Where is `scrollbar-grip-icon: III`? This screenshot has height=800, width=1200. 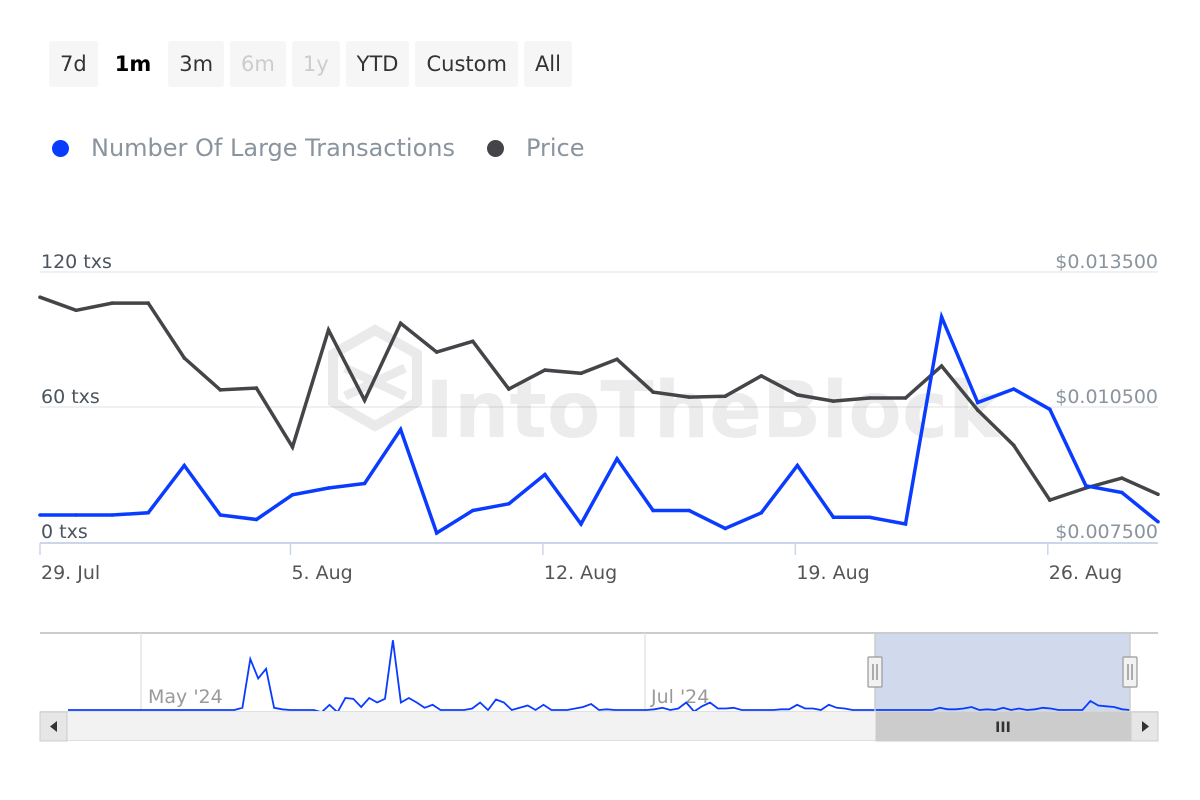
scrollbar-grip-icon: III is located at coordinates (1003, 728).